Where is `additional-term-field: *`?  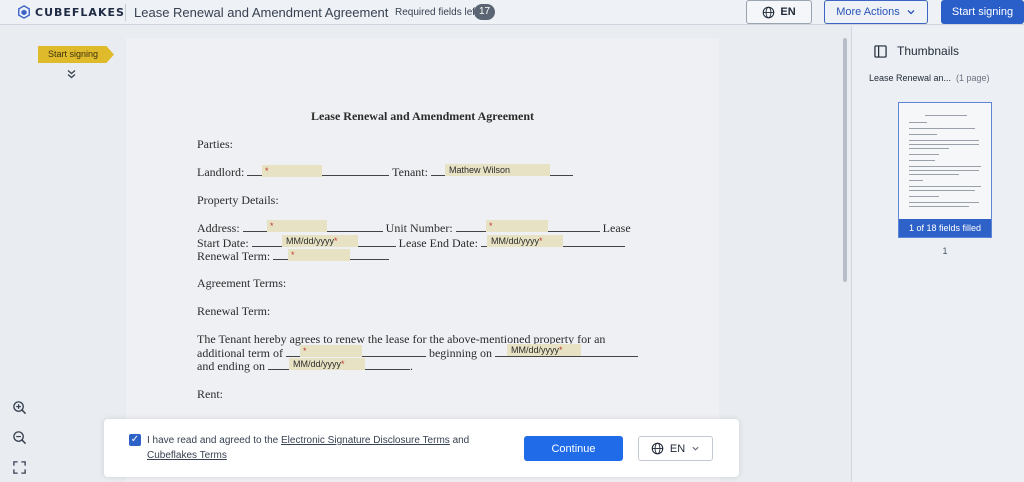
additional-term-field: * is located at coordinates (331, 351).